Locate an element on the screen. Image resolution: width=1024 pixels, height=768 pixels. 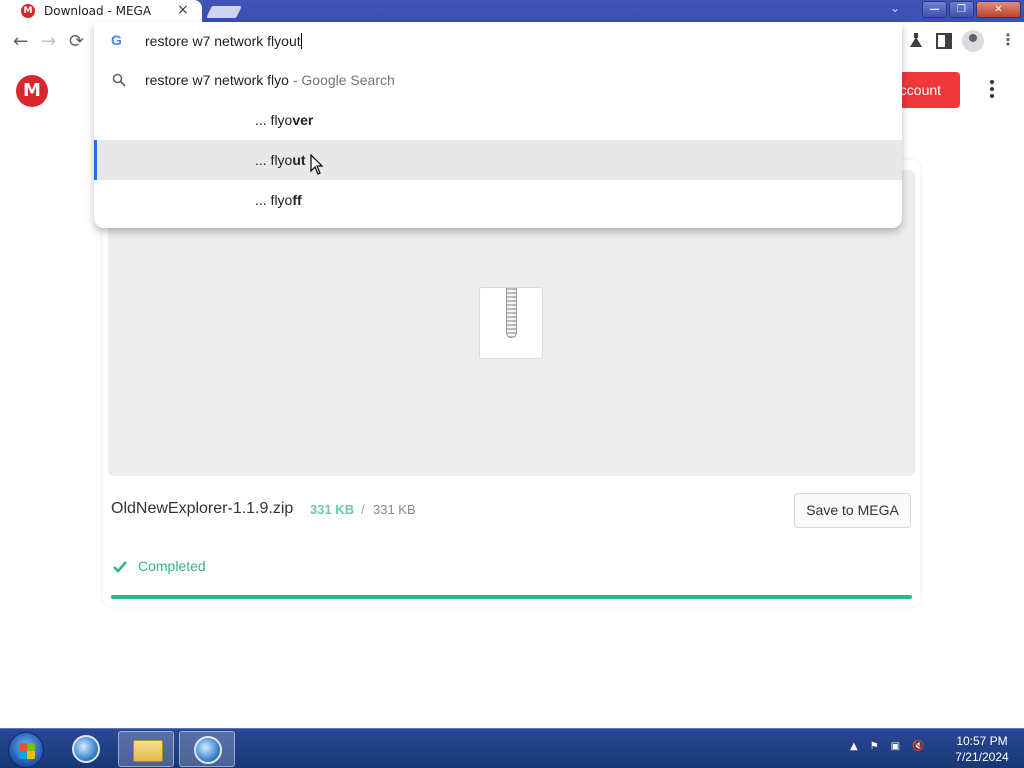
download-progress-bar is located at coordinates (511, 597).